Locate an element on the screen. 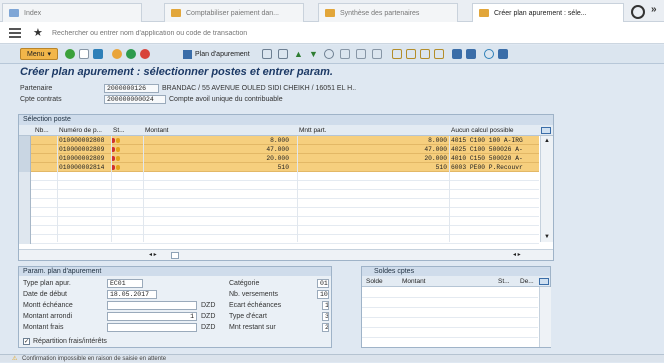  scroll-right-icon: ◂ ▸ is located at coordinates (517, 254).